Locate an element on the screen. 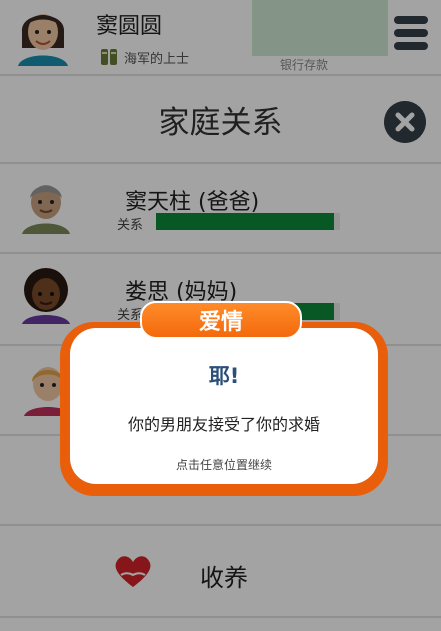 The width and height of the screenshot is (441, 631). popup-headline: 耶! is located at coordinates (224, 376).